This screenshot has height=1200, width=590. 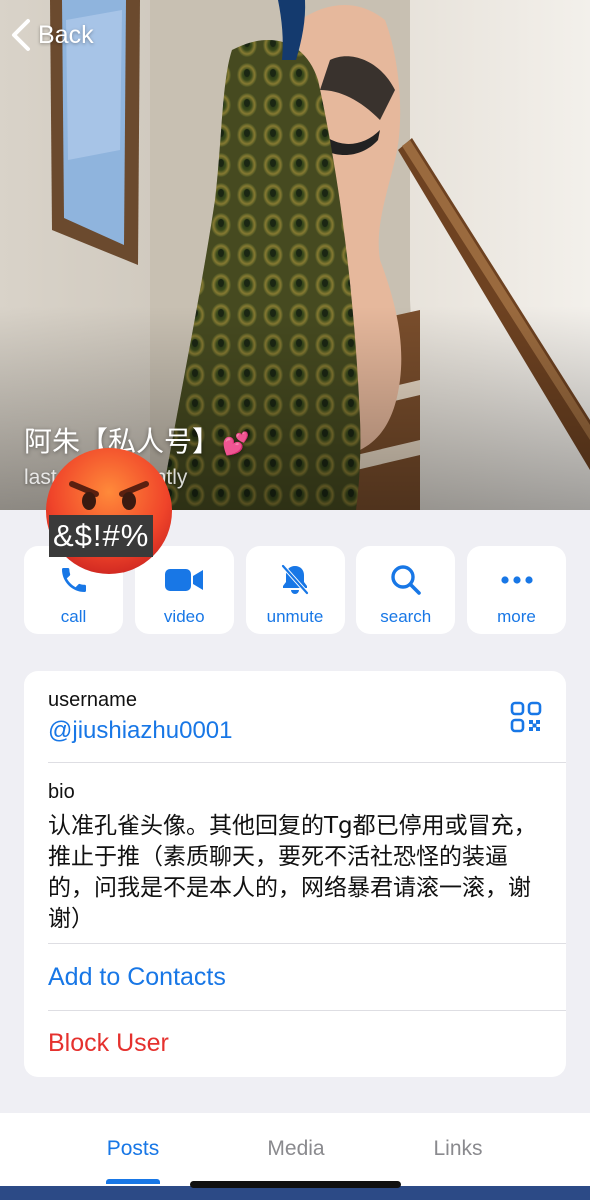 I want to click on video-label: video, so click(x=184, y=616).